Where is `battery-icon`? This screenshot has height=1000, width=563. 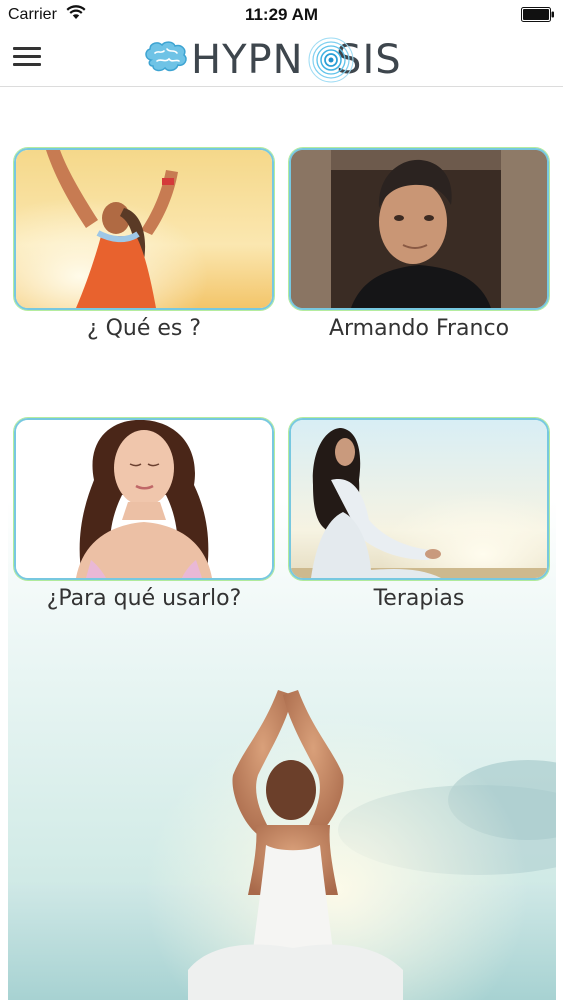 battery-icon is located at coordinates (537, 14).